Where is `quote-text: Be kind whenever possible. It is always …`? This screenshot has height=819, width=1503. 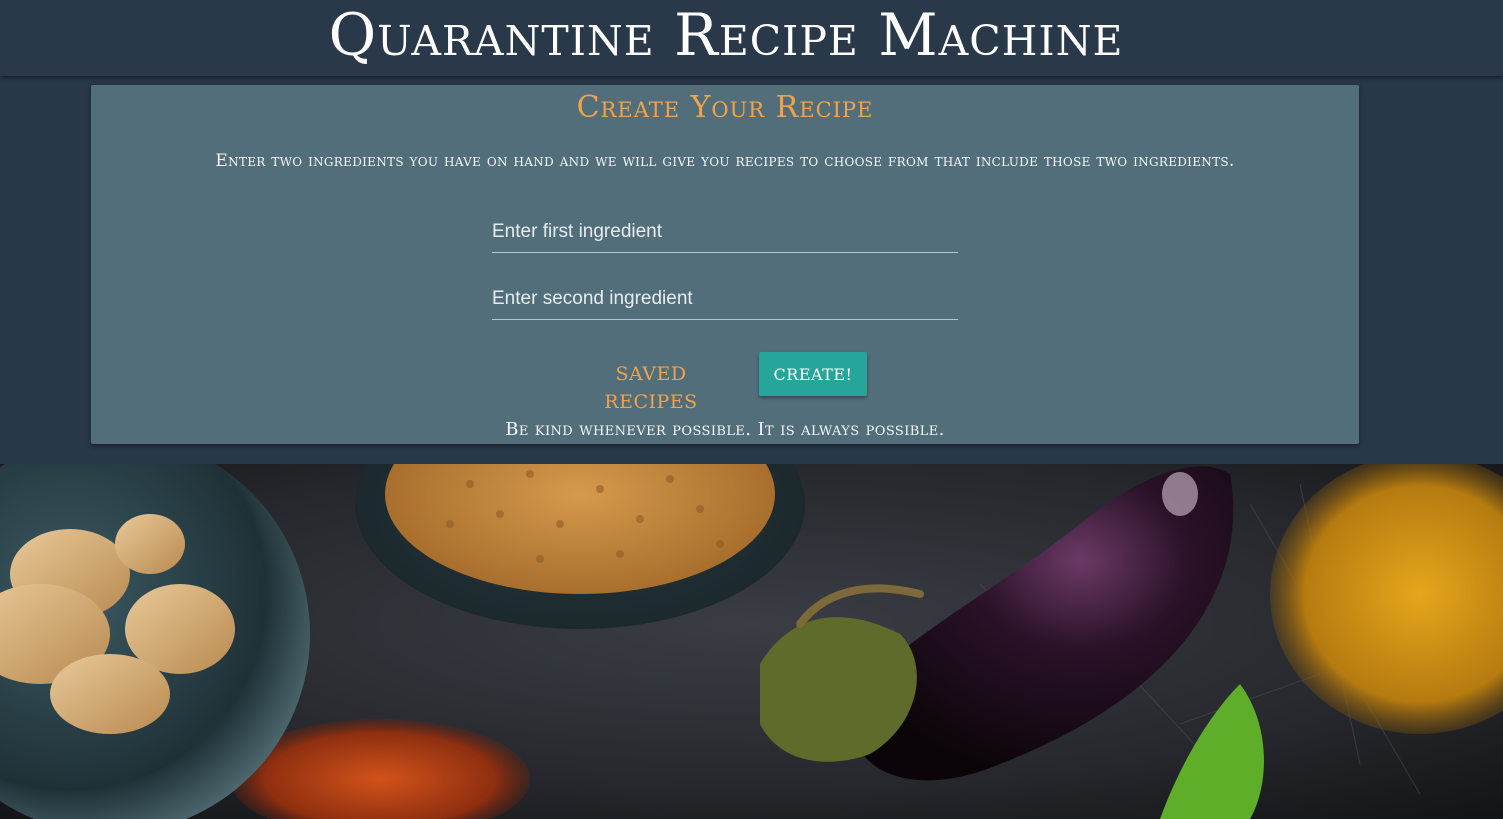 quote-text: Be kind whenever possible. It is always … is located at coordinates (725, 429).